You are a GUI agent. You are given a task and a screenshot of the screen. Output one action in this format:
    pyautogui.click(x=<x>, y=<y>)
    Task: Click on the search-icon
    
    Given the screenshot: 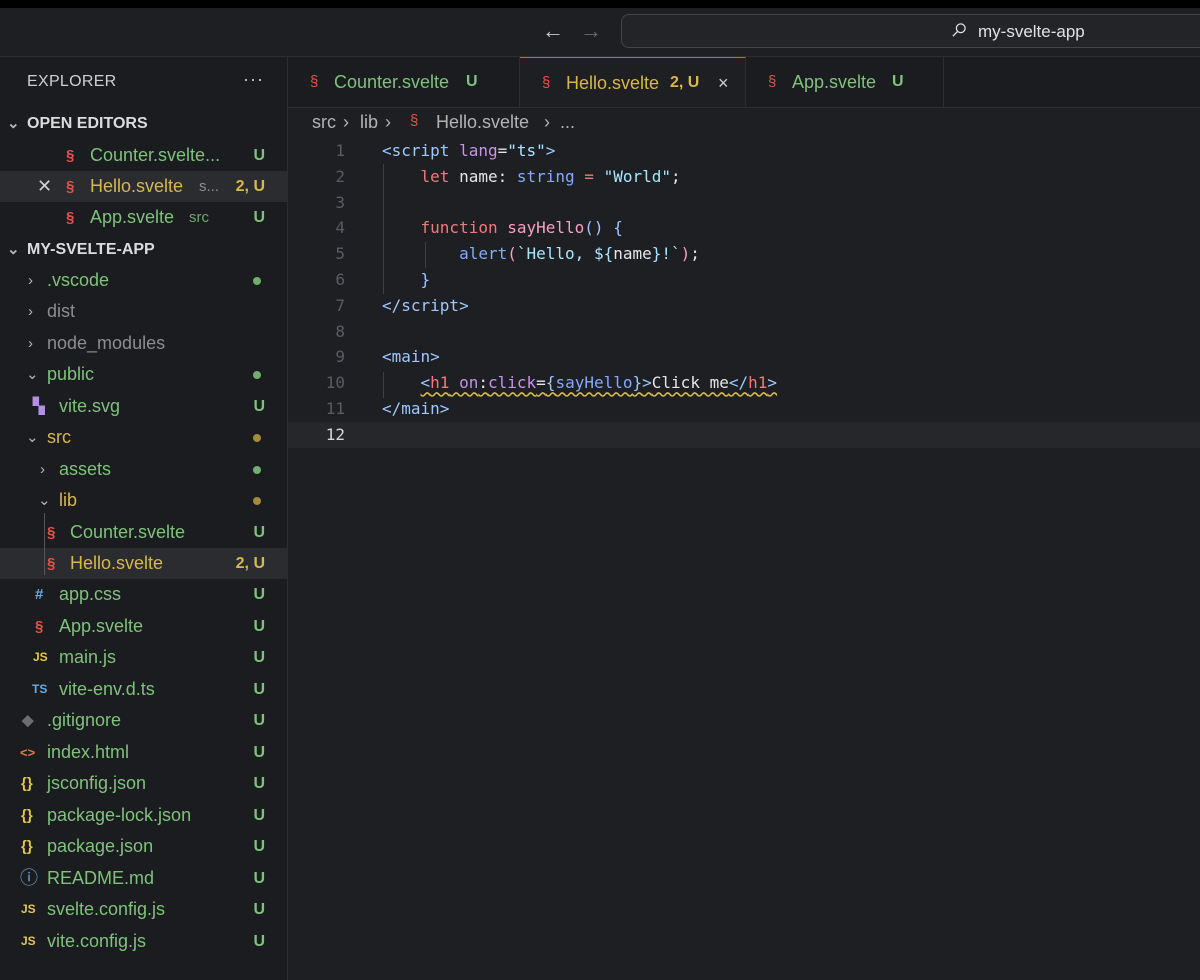 What is the action you would take?
    pyautogui.click(x=959, y=30)
    